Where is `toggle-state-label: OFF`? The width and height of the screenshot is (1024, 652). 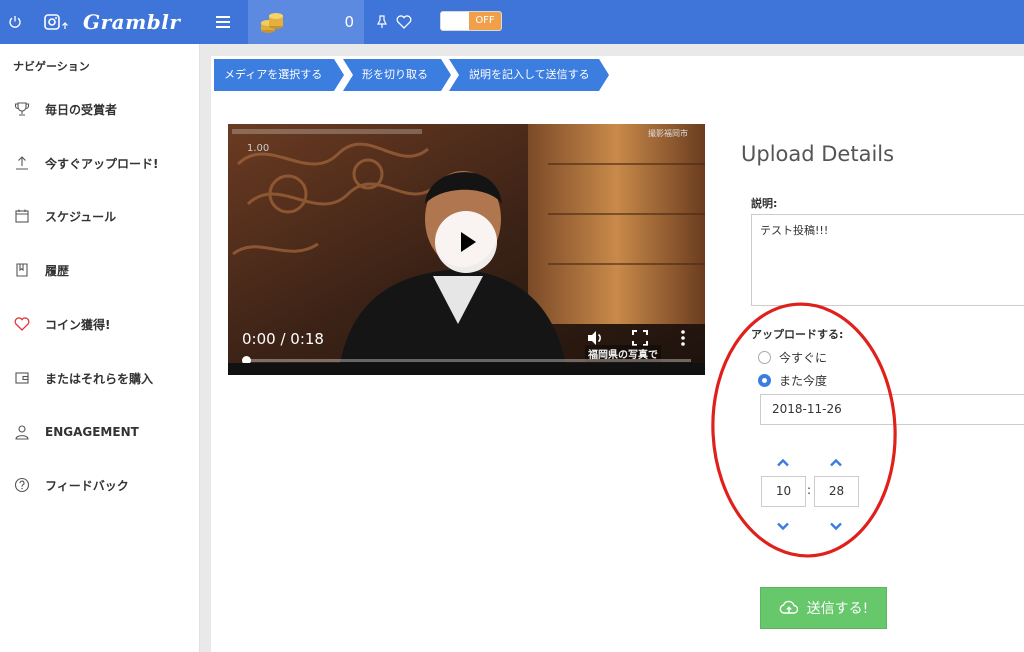
toggle-state-label: OFF is located at coordinates (485, 21).